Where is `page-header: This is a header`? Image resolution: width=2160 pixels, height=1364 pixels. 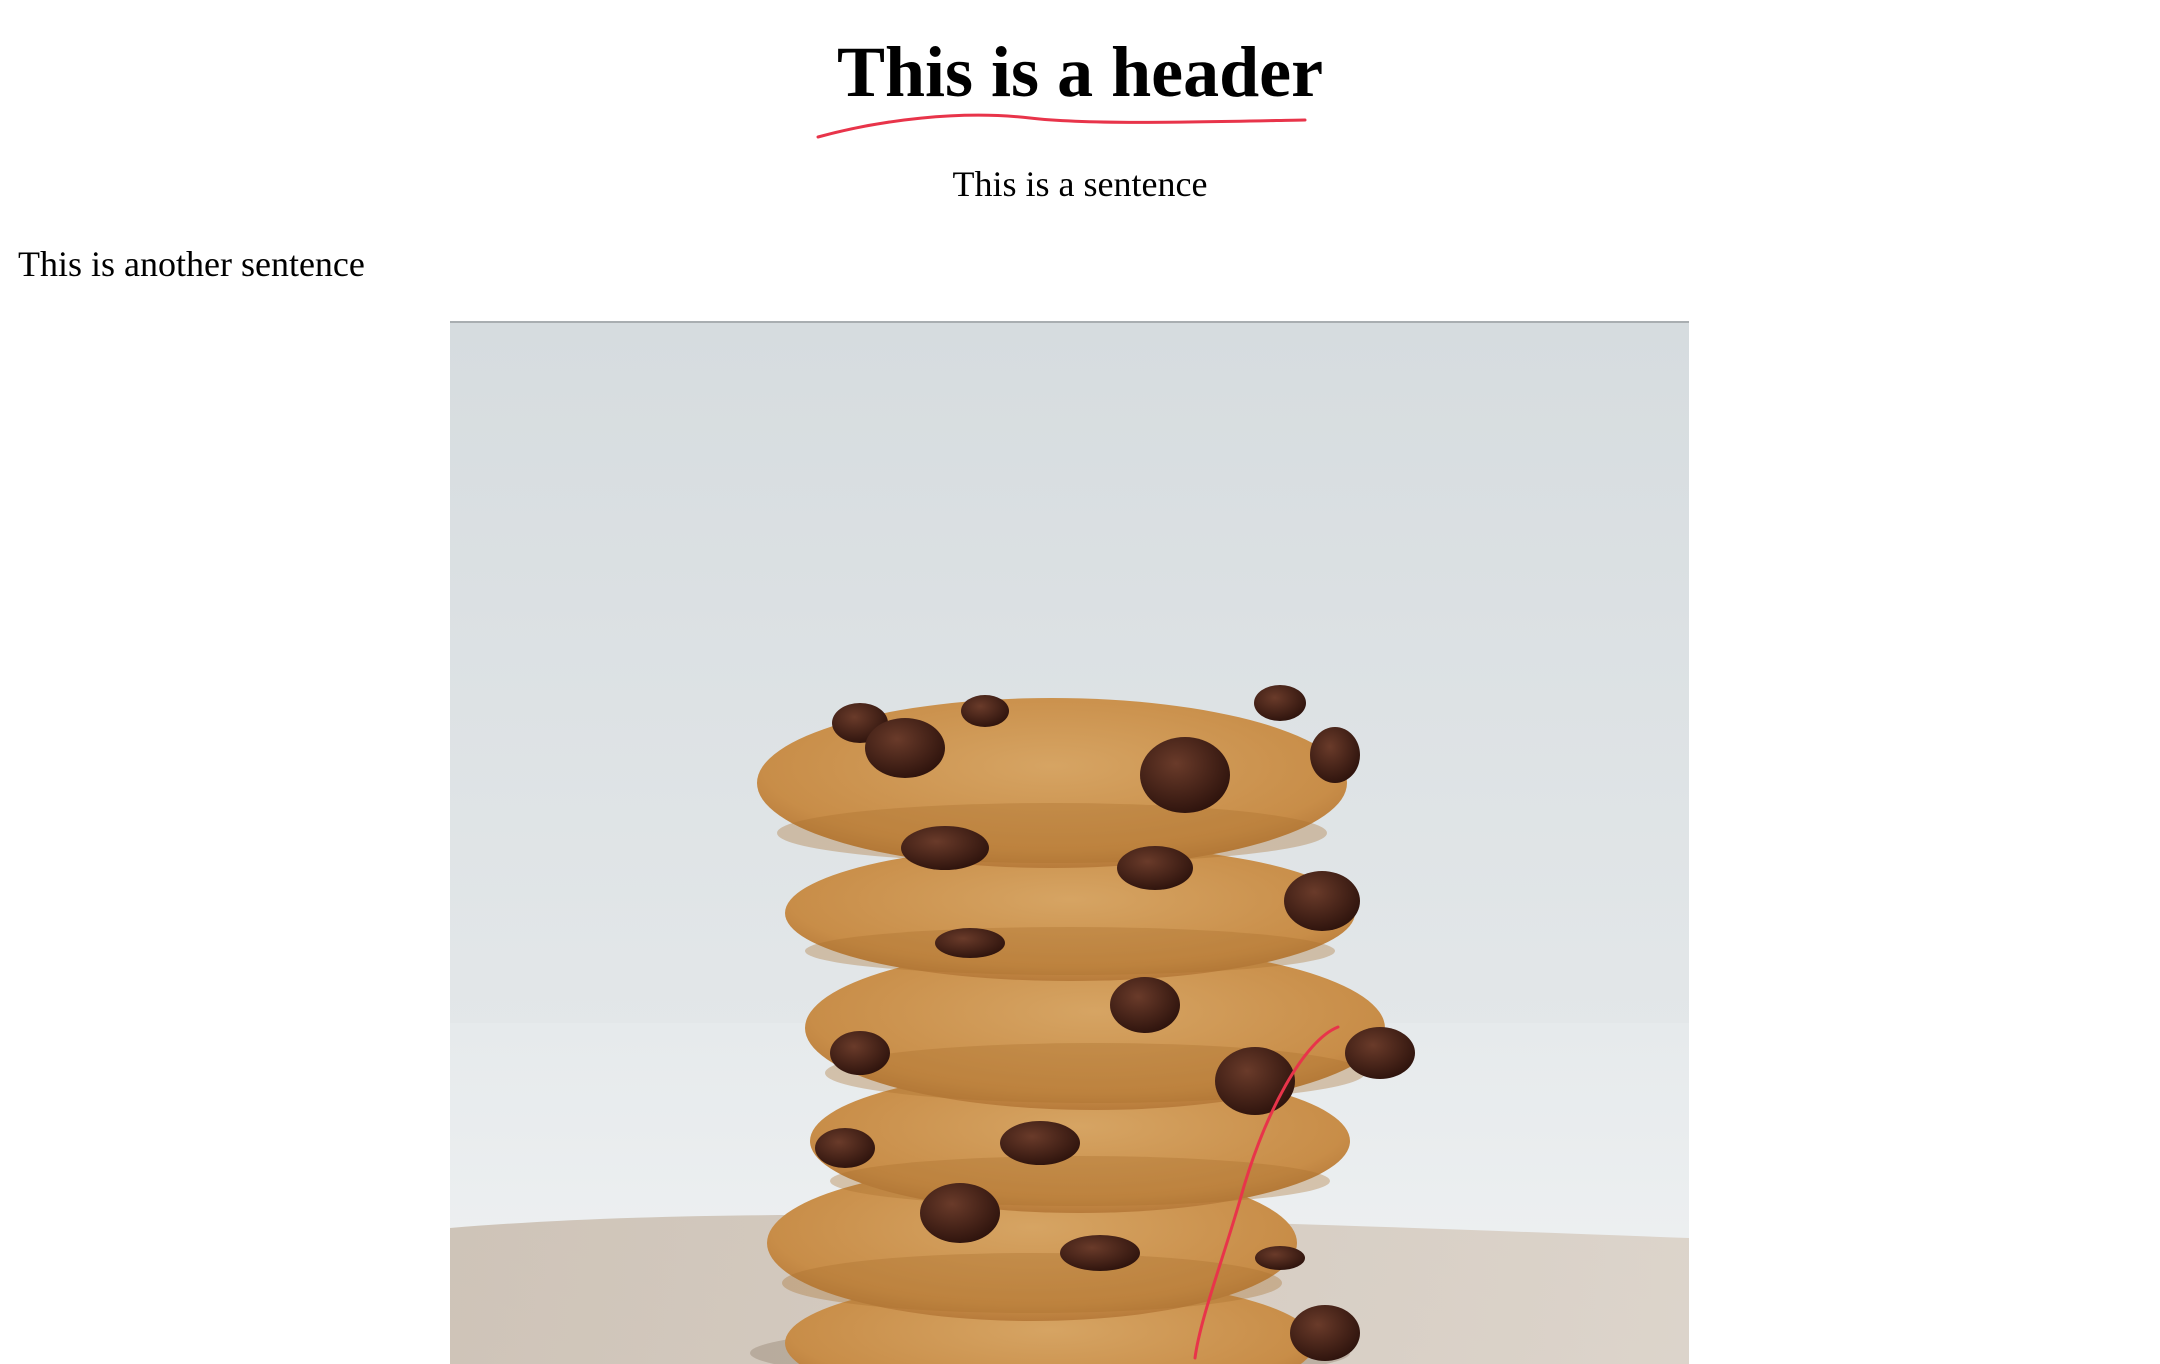
page-header: This is a header is located at coordinates (1080, 72).